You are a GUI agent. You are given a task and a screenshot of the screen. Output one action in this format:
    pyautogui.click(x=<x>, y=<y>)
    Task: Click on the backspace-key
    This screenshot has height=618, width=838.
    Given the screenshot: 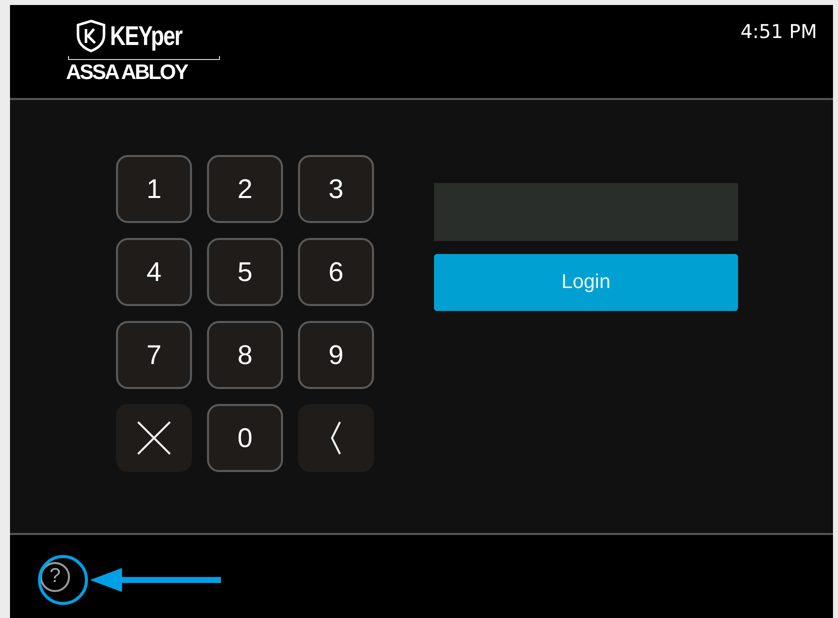 What is the action you would take?
    pyautogui.click(x=336, y=438)
    